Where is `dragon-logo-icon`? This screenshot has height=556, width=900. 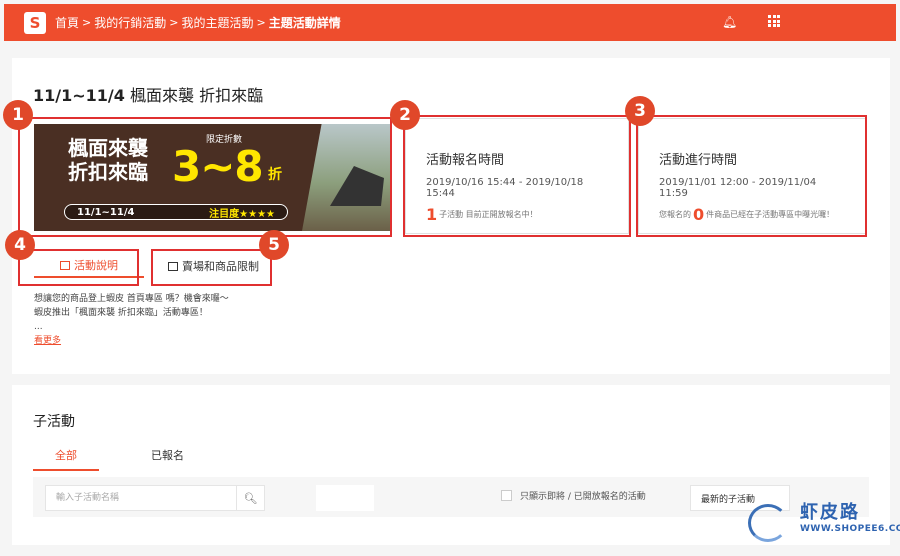 dragon-logo-icon is located at coordinates (768, 523).